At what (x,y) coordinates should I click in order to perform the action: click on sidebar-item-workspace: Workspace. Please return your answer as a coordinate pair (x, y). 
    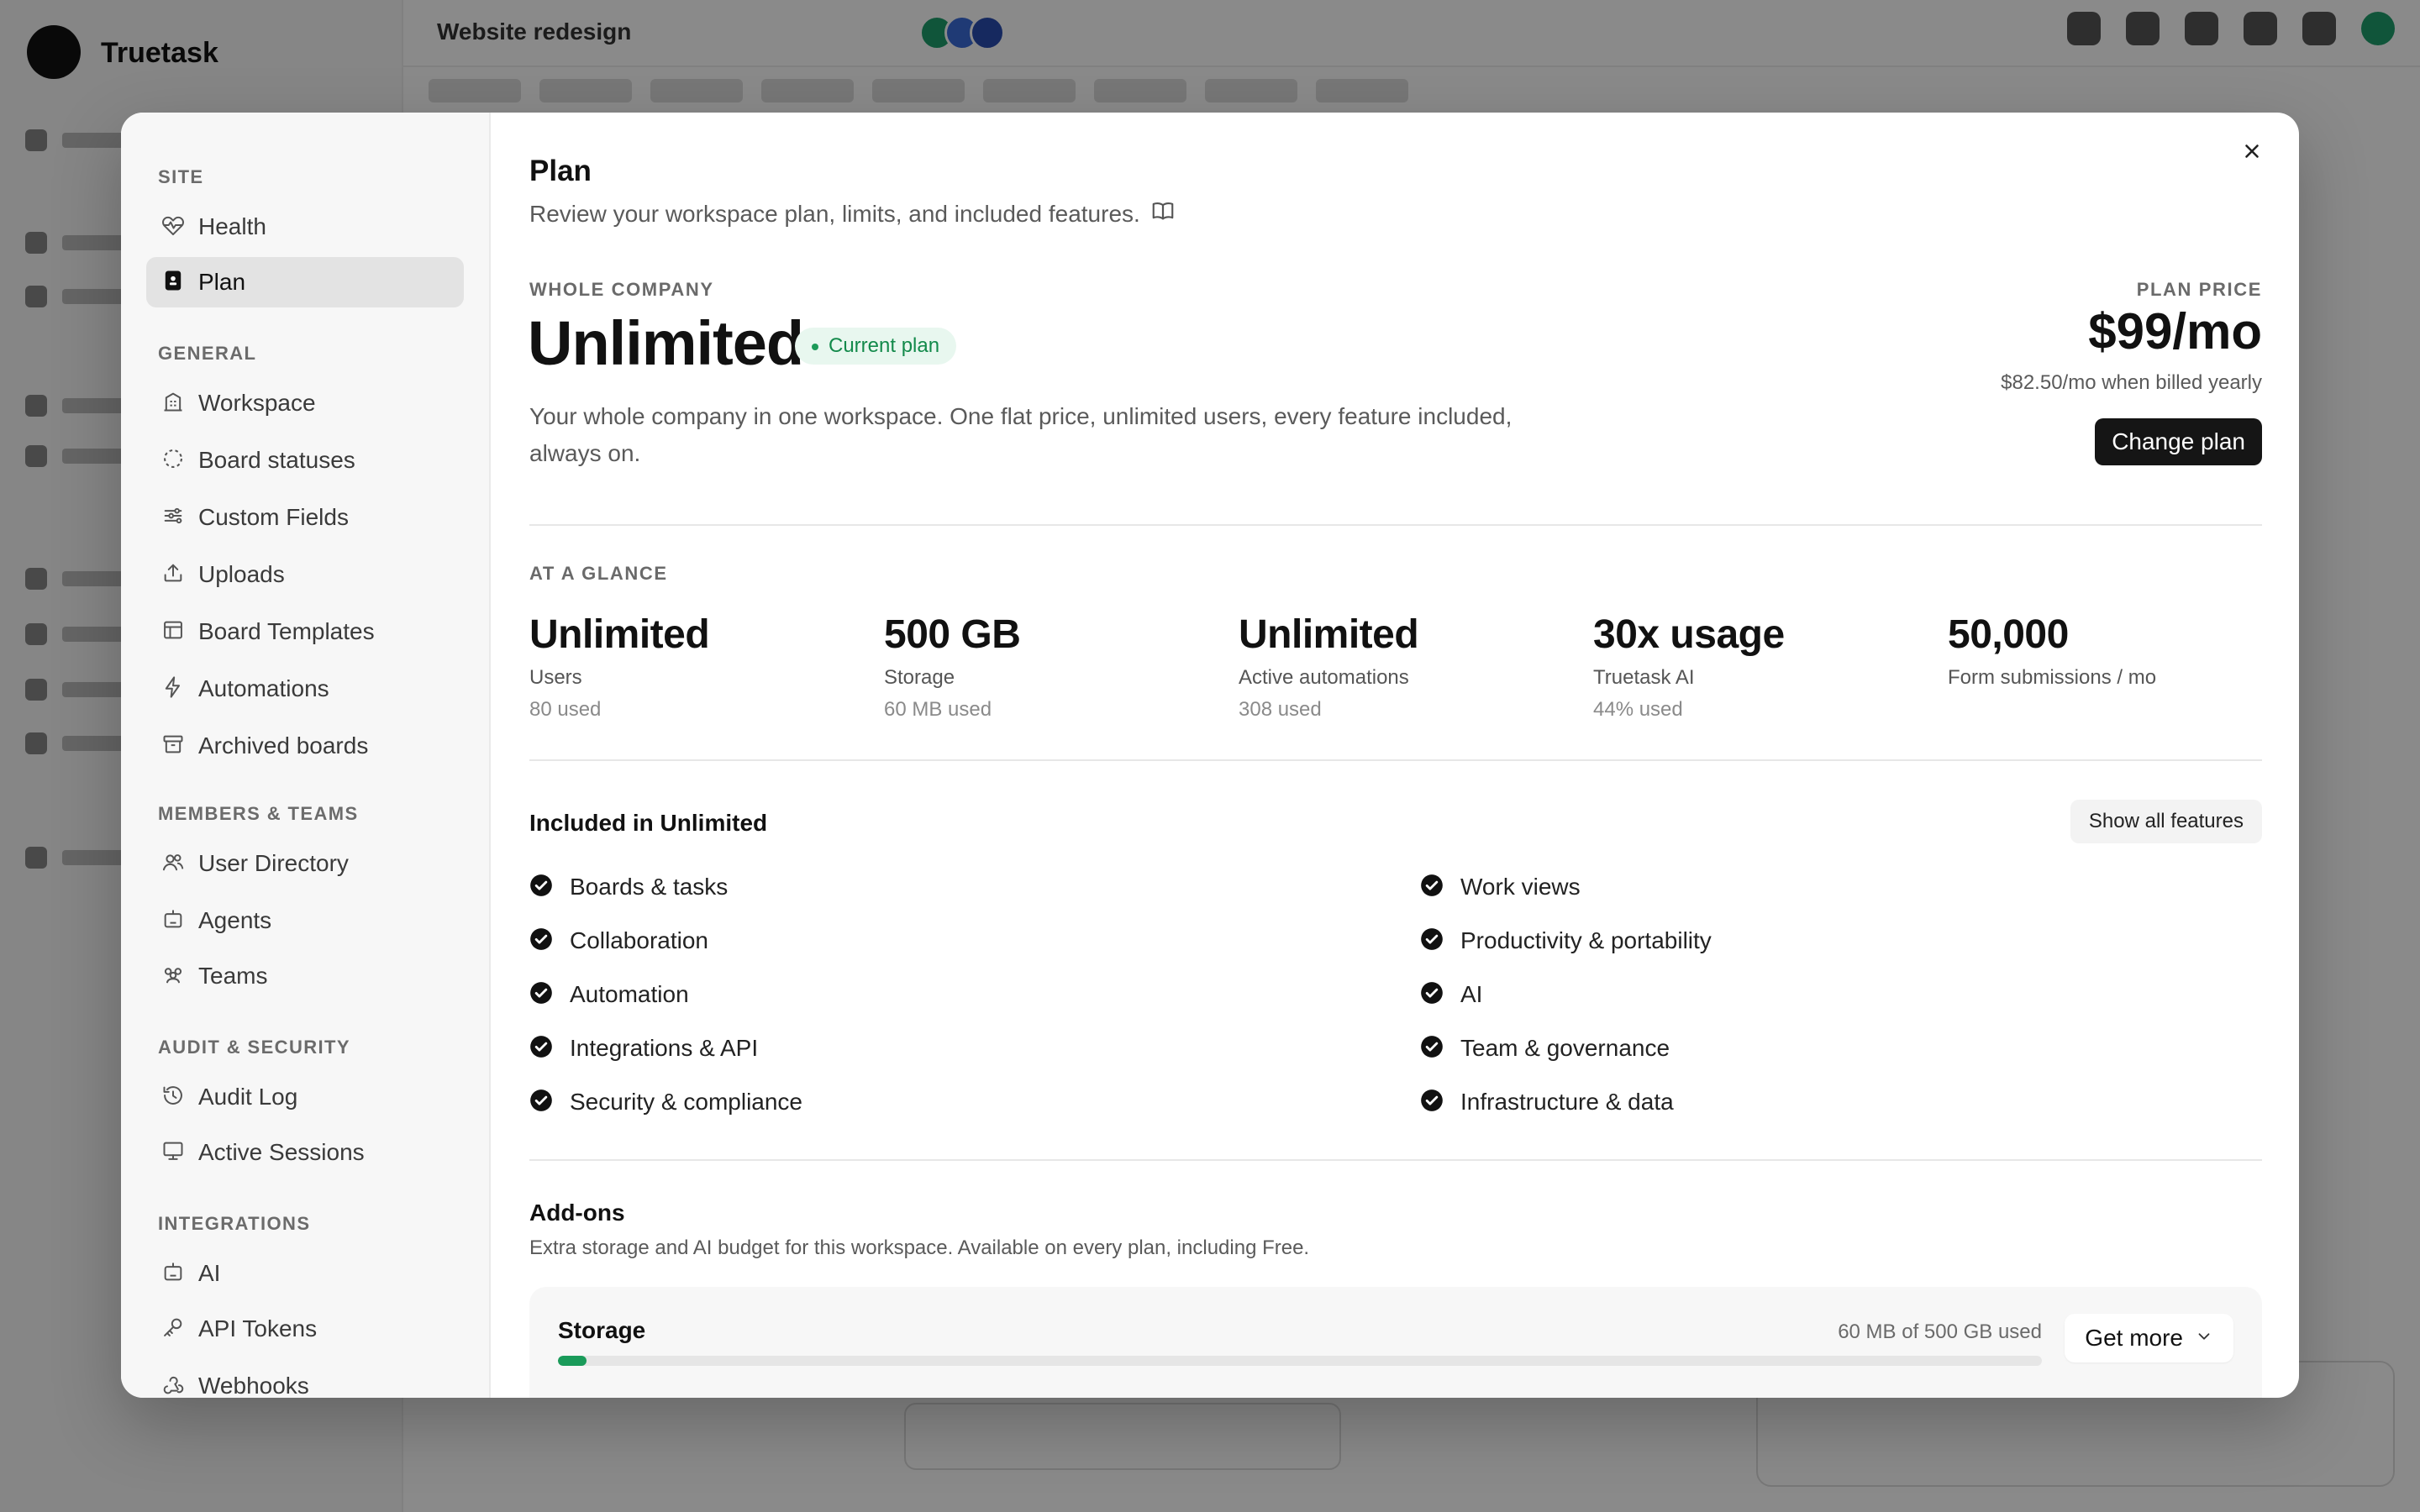
    Looking at the image, I should click on (305, 403).